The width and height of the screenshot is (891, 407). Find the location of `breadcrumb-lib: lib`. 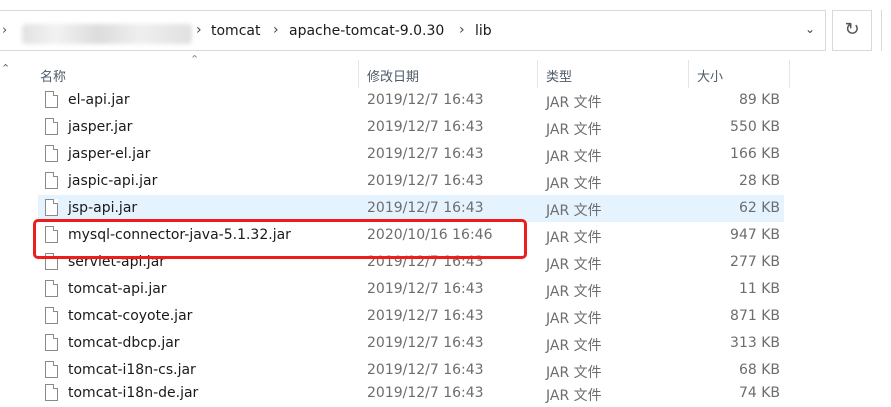

breadcrumb-lib: lib is located at coordinates (483, 31).